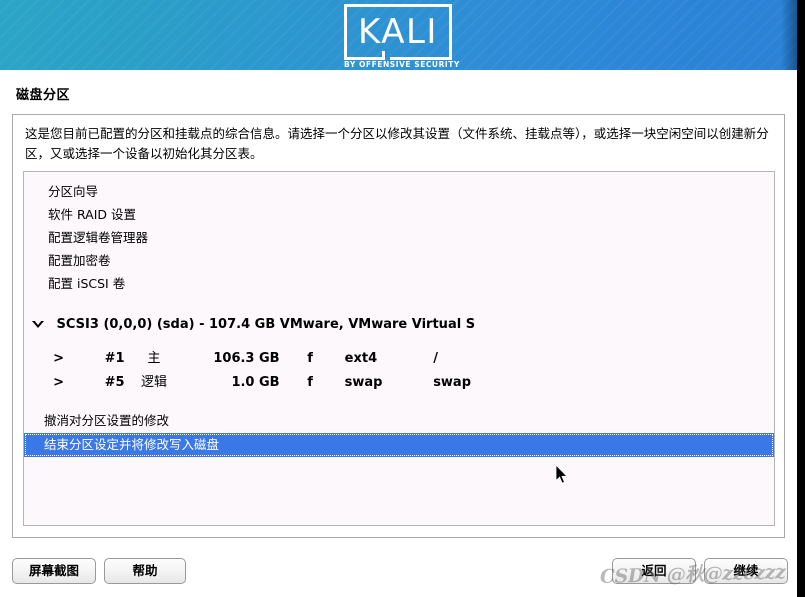 The image size is (805, 597). What do you see at coordinates (79, 260) in the screenshot?
I see `option-label: 配置加密卷` at bounding box center [79, 260].